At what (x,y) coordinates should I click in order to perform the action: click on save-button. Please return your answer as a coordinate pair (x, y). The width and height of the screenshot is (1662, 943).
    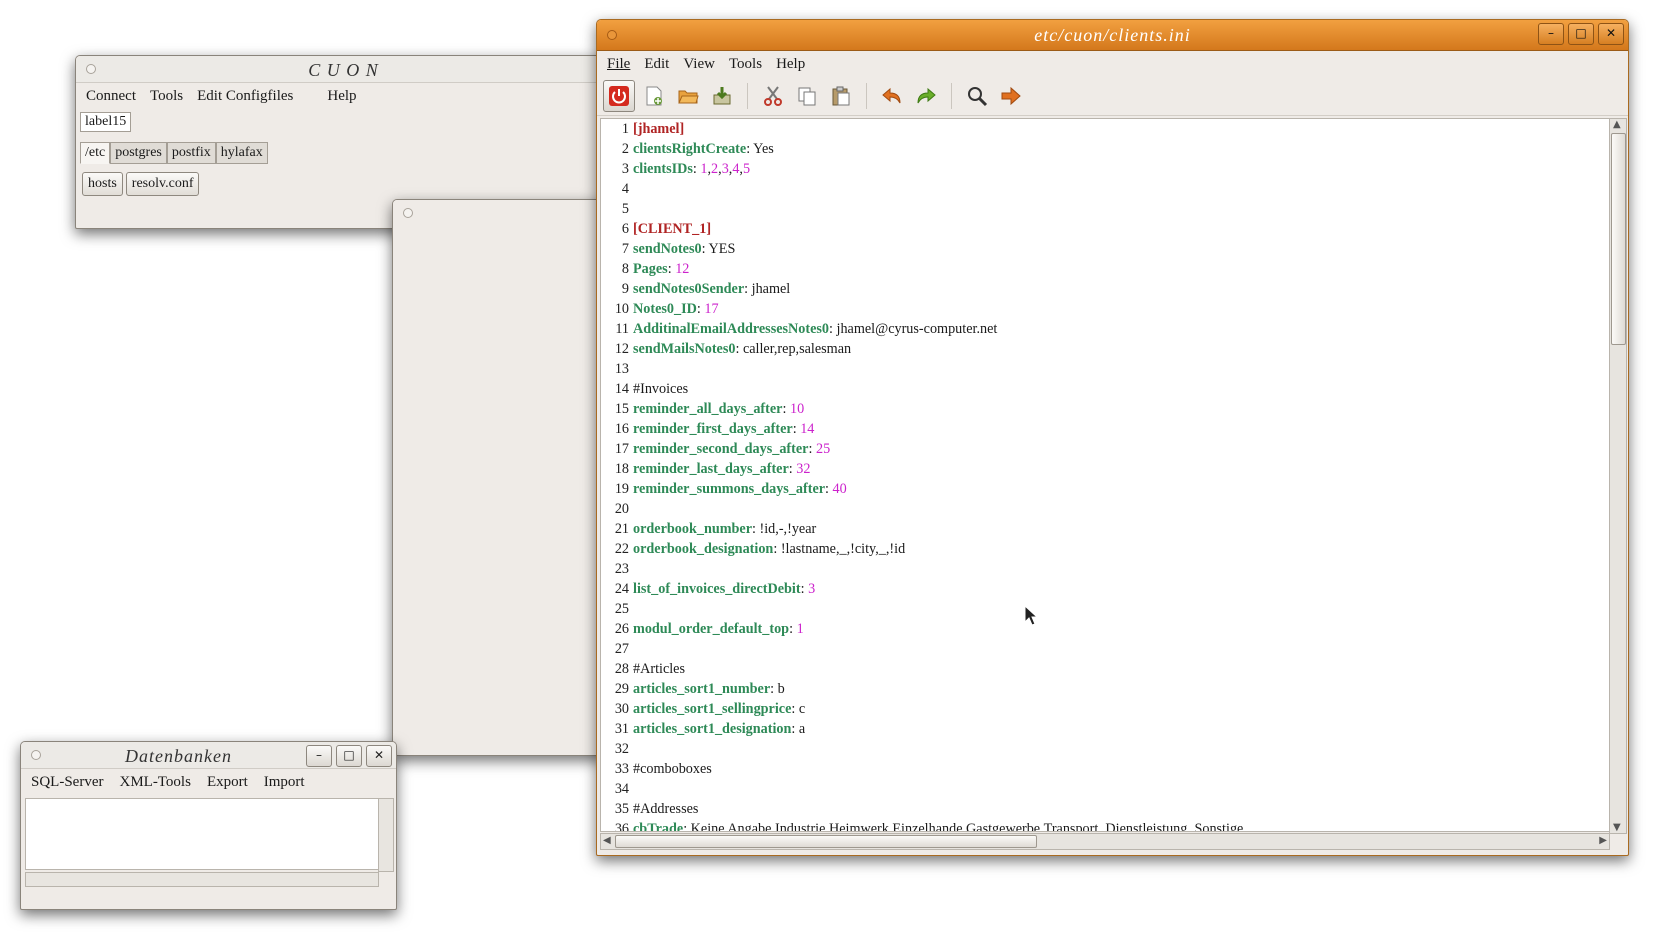
    Looking at the image, I should click on (722, 96).